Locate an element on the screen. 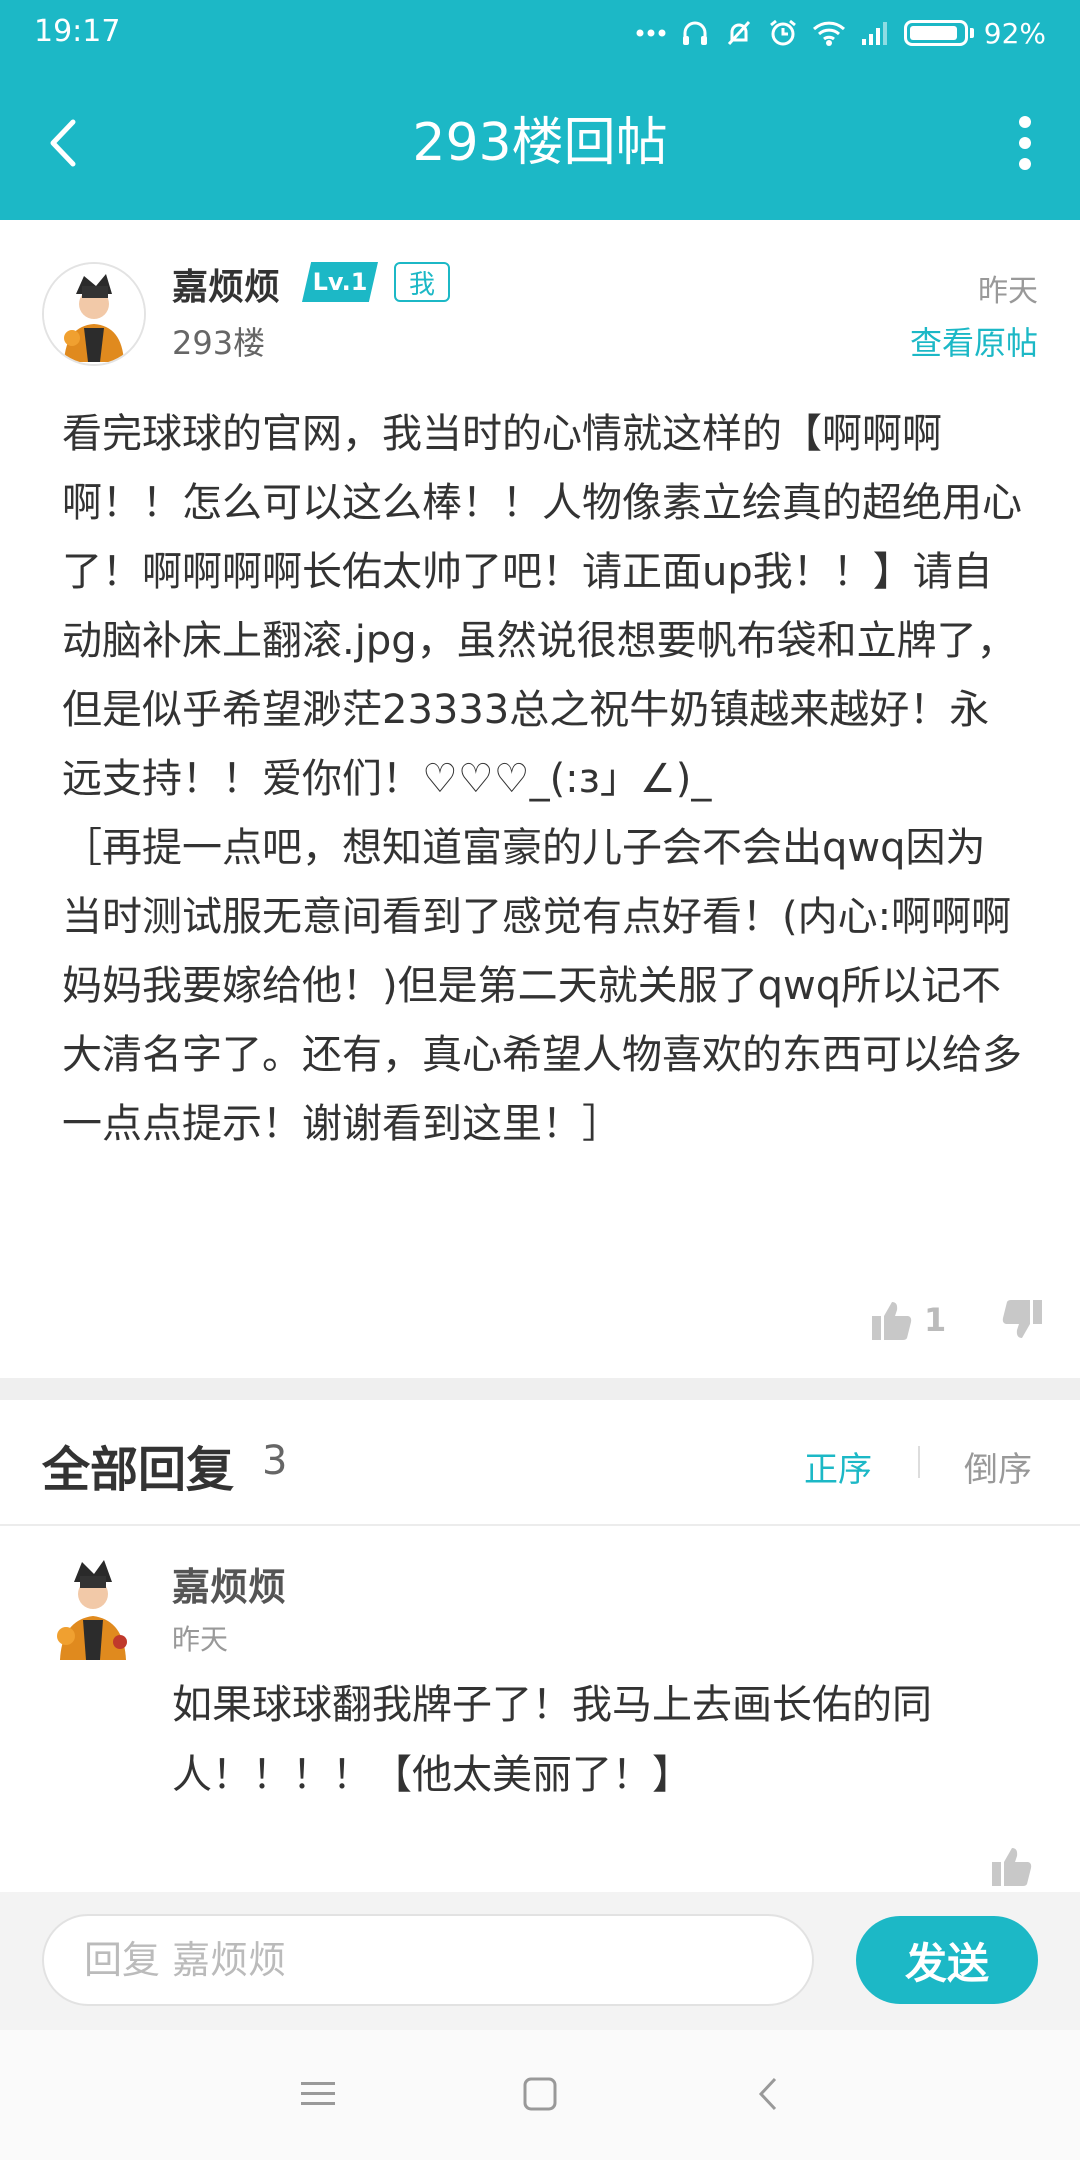 The height and width of the screenshot is (2160, 1080). mute-bell-icon is located at coordinates (739, 33).